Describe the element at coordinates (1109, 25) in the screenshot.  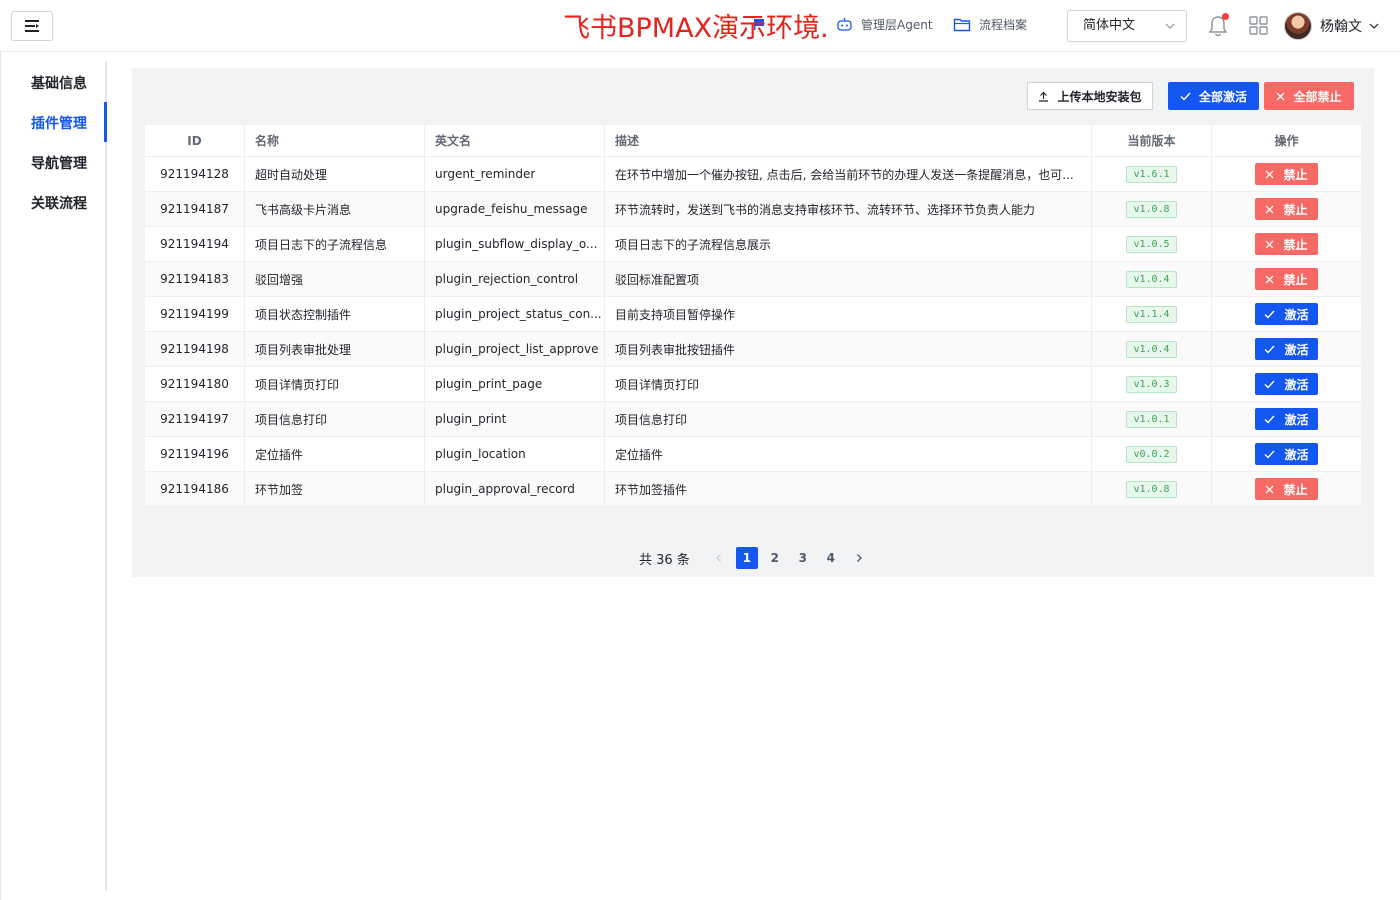
I see `language-value: 简体中文` at that location.